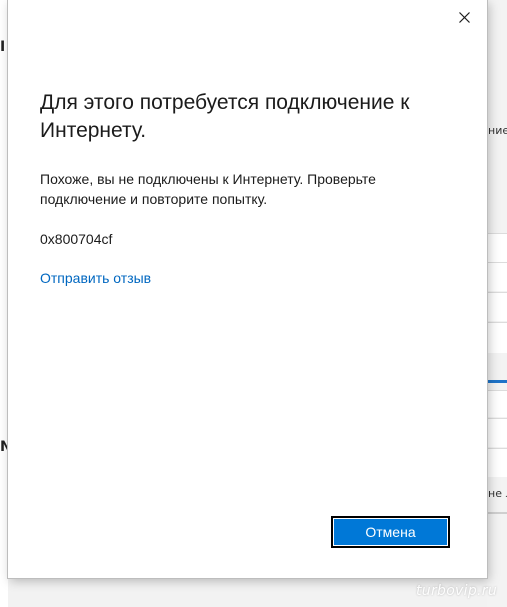 The image size is (507, 607). I want to click on background-text-fragment: ние, so click(497, 130).